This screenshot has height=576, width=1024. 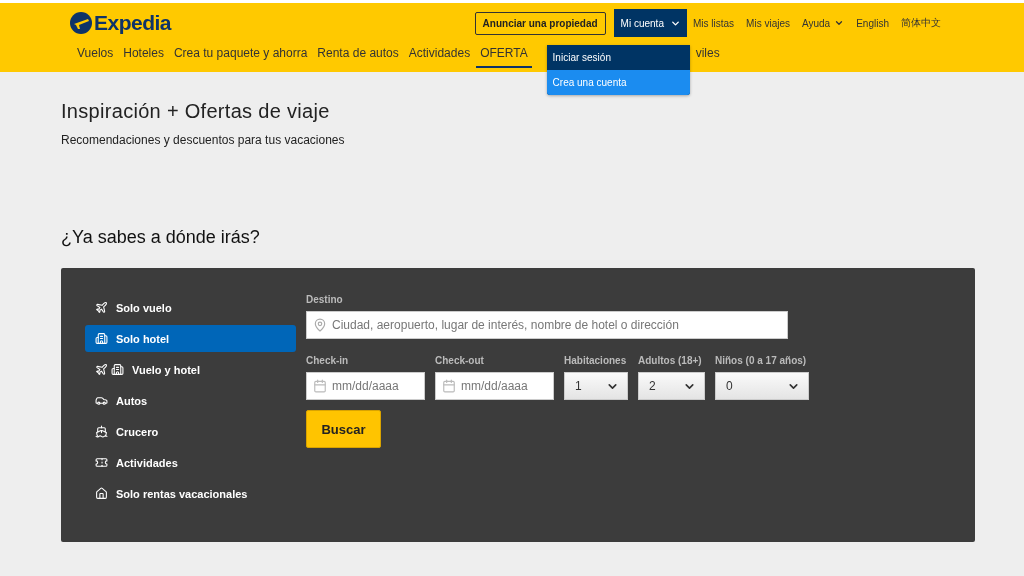 I want to click on header-link: Mis listas, so click(x=713, y=23).